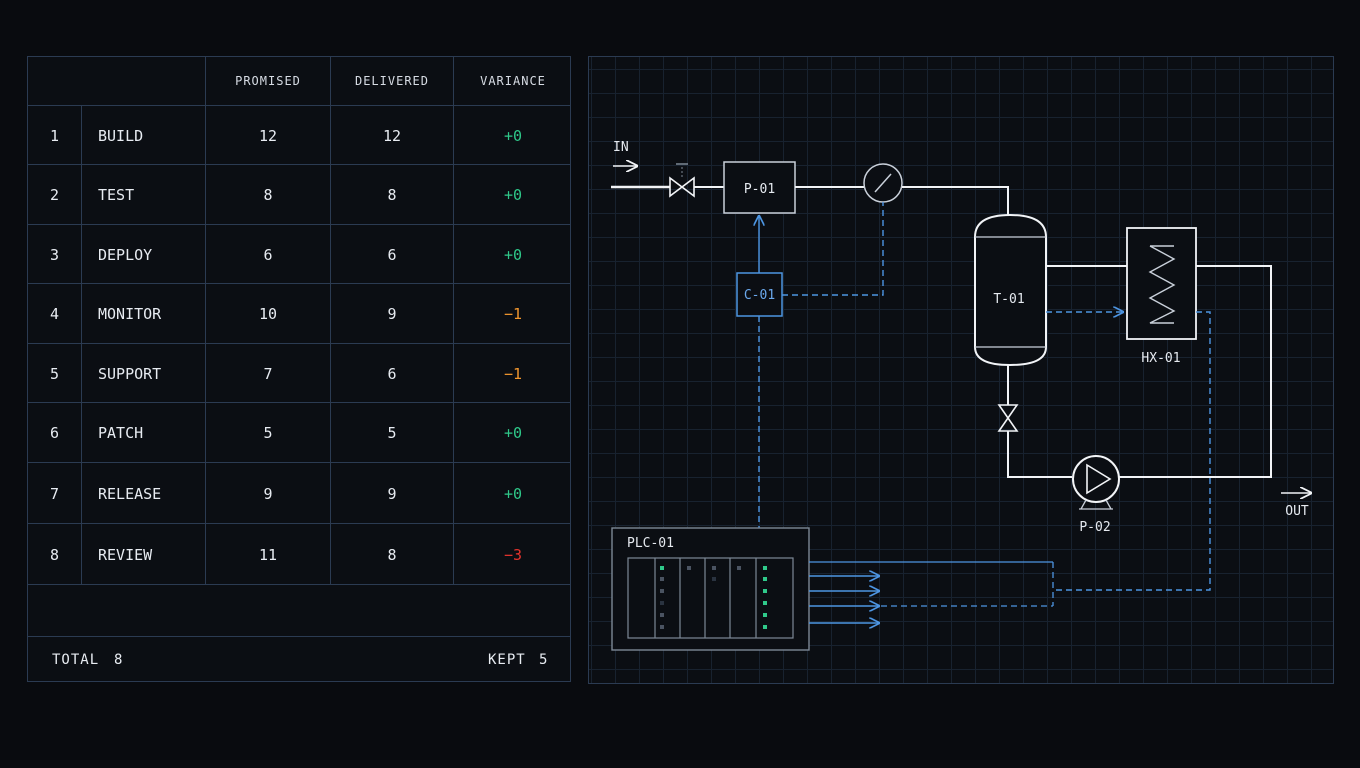 The height and width of the screenshot is (768, 1360). What do you see at coordinates (268, 373) in the screenshot?
I see `row-promised: 7` at bounding box center [268, 373].